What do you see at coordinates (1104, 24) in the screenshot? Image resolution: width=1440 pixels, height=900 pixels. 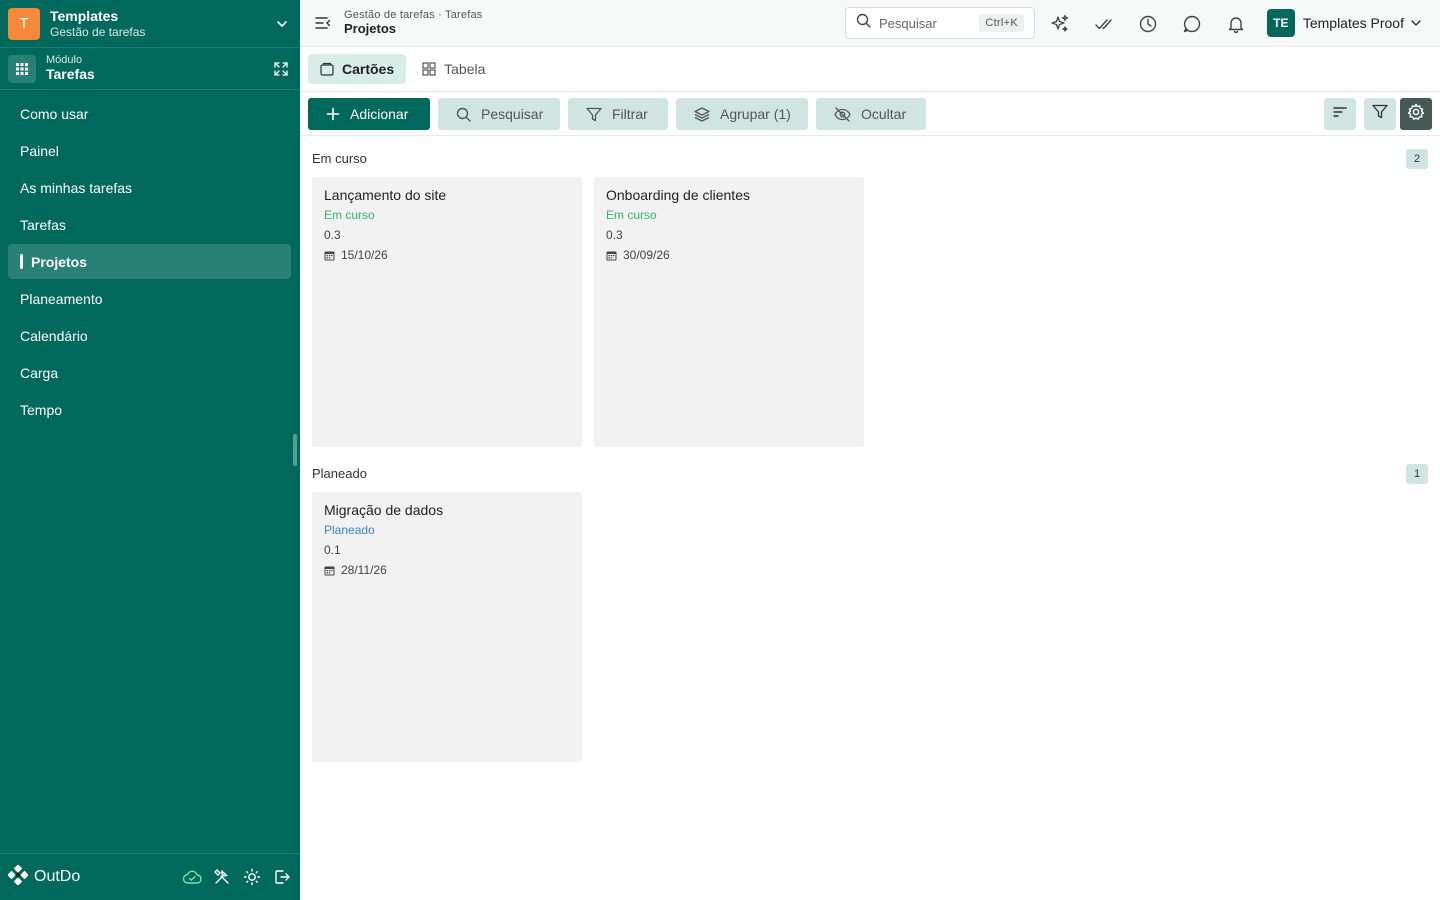 I see `check-double-icon` at bounding box center [1104, 24].